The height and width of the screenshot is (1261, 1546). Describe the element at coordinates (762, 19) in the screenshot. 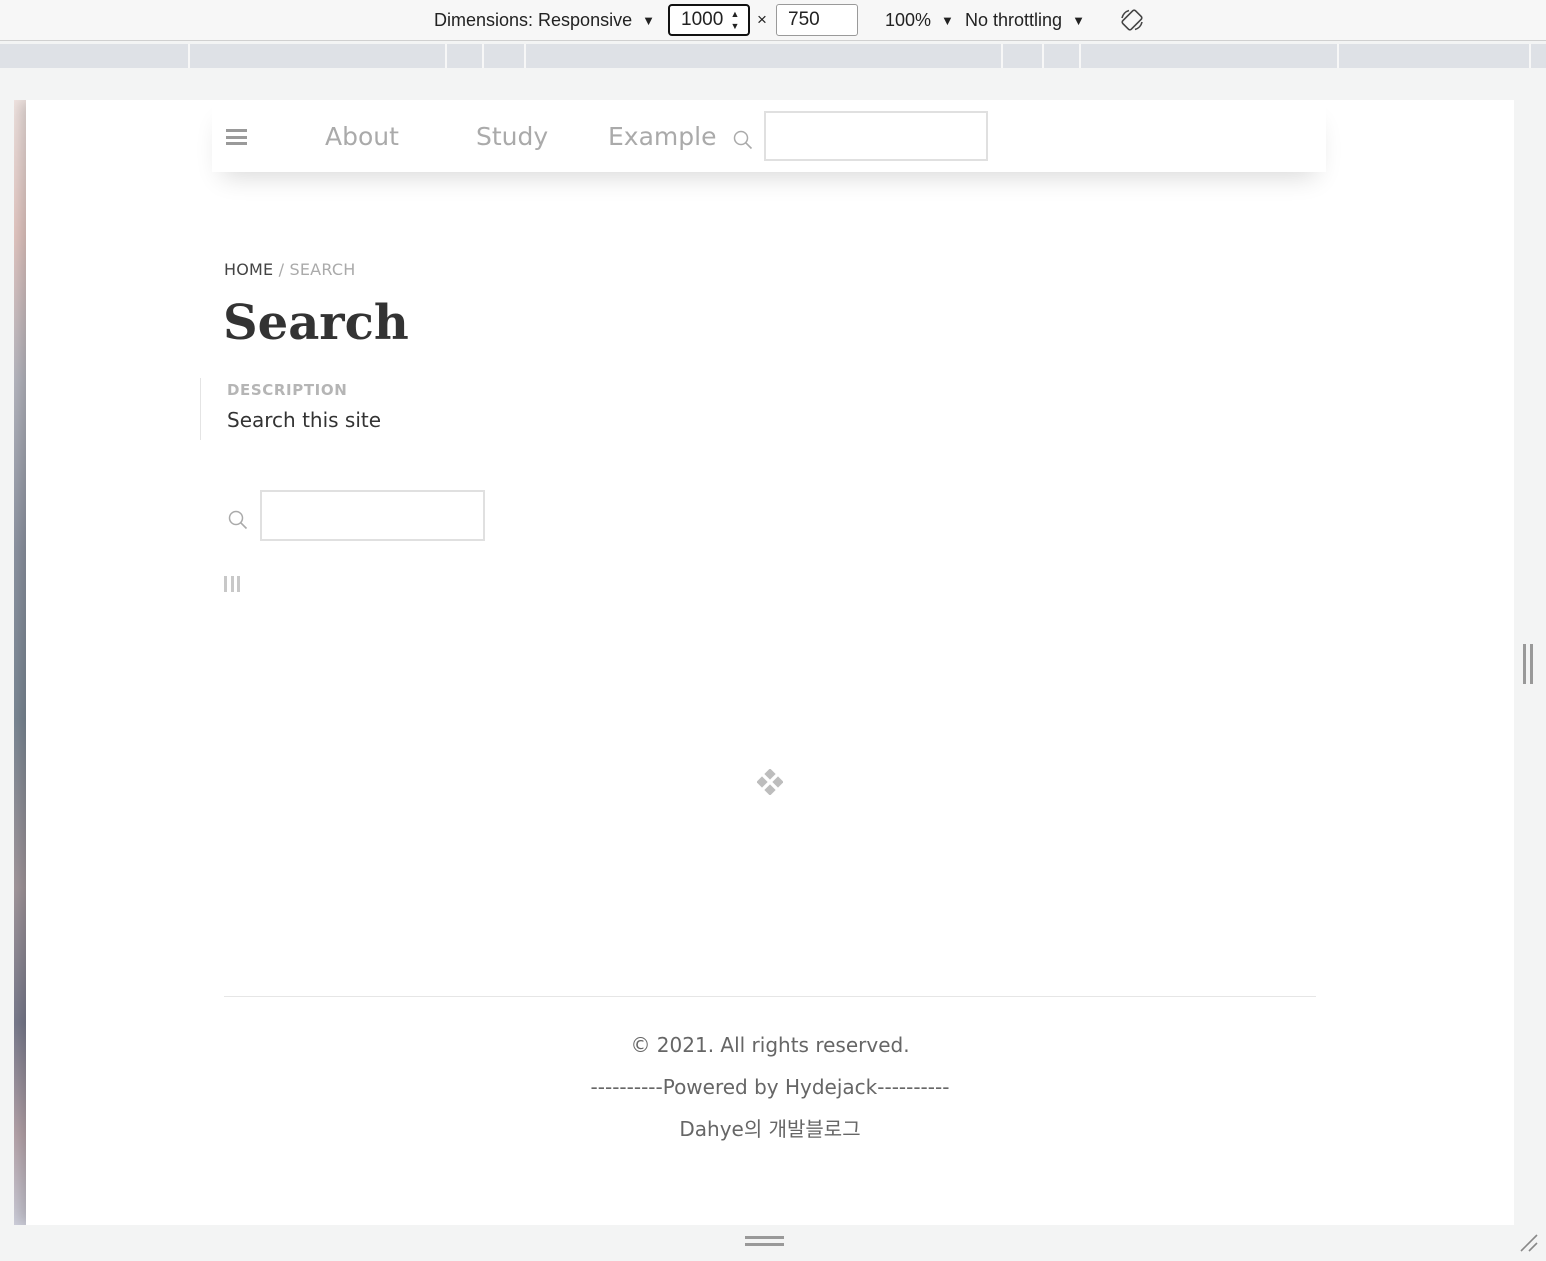

I see `times-sign: ×` at that location.